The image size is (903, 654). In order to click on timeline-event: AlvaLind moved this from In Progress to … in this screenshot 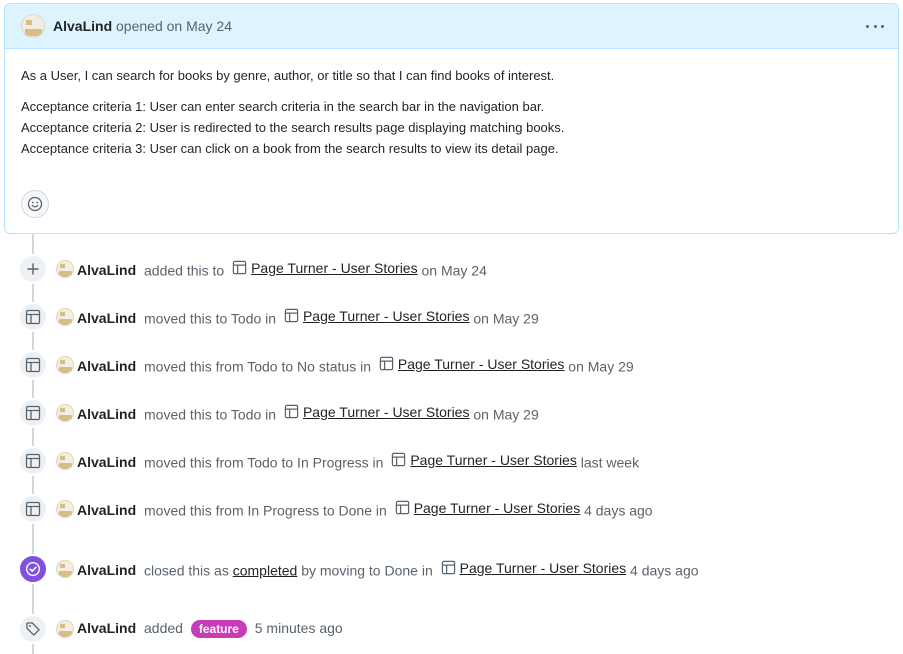, I will do `click(335, 509)`.